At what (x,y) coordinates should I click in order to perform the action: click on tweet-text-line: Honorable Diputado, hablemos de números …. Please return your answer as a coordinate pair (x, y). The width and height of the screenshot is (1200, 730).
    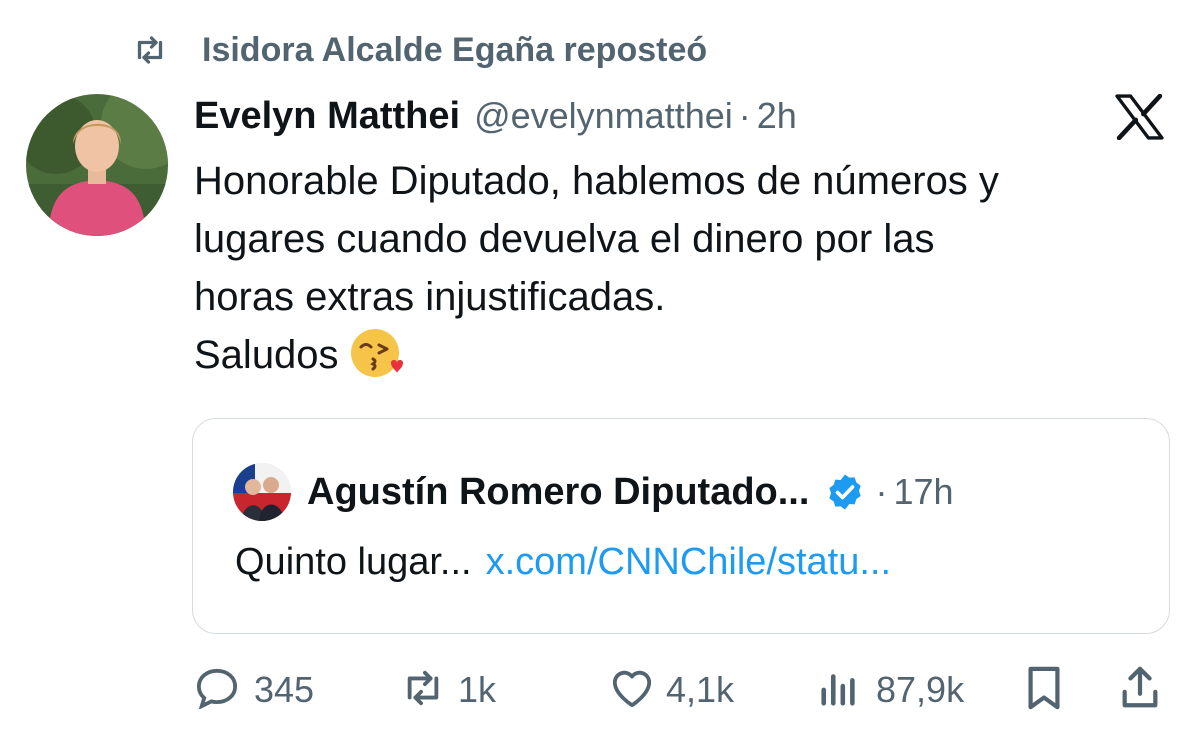
    Looking at the image, I should click on (596, 181).